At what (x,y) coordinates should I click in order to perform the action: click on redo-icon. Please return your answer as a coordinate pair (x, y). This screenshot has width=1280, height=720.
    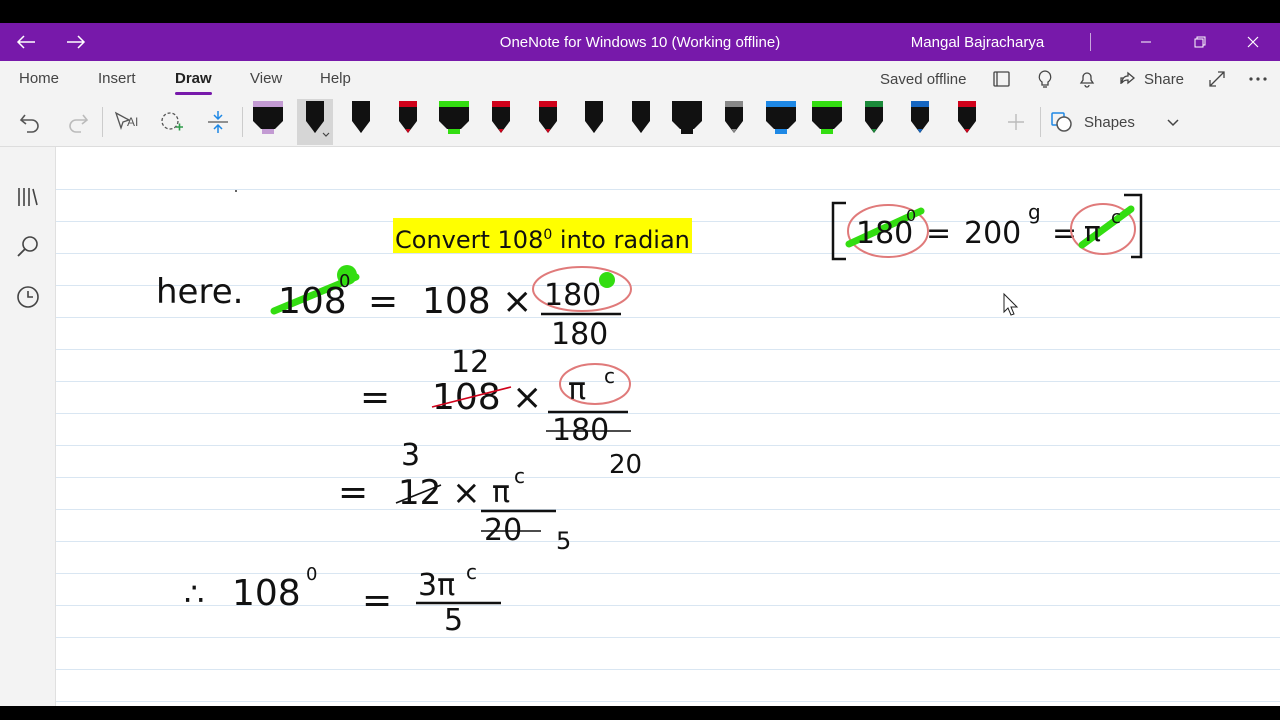
    Looking at the image, I should click on (79, 123).